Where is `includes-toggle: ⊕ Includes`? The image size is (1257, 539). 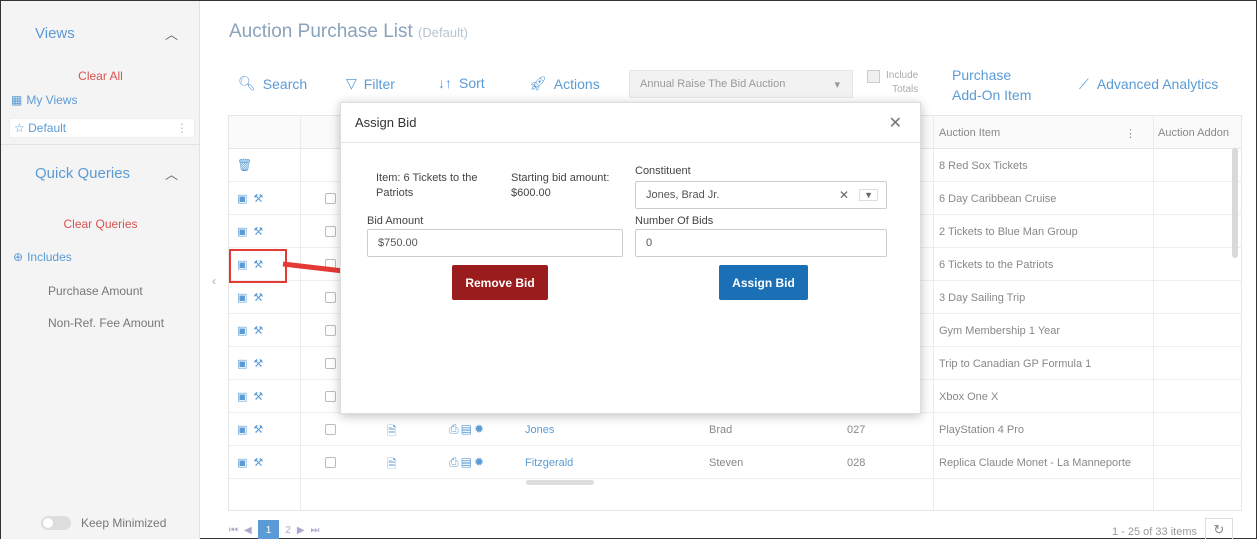
includes-toggle: ⊕ Includes is located at coordinates (42, 257).